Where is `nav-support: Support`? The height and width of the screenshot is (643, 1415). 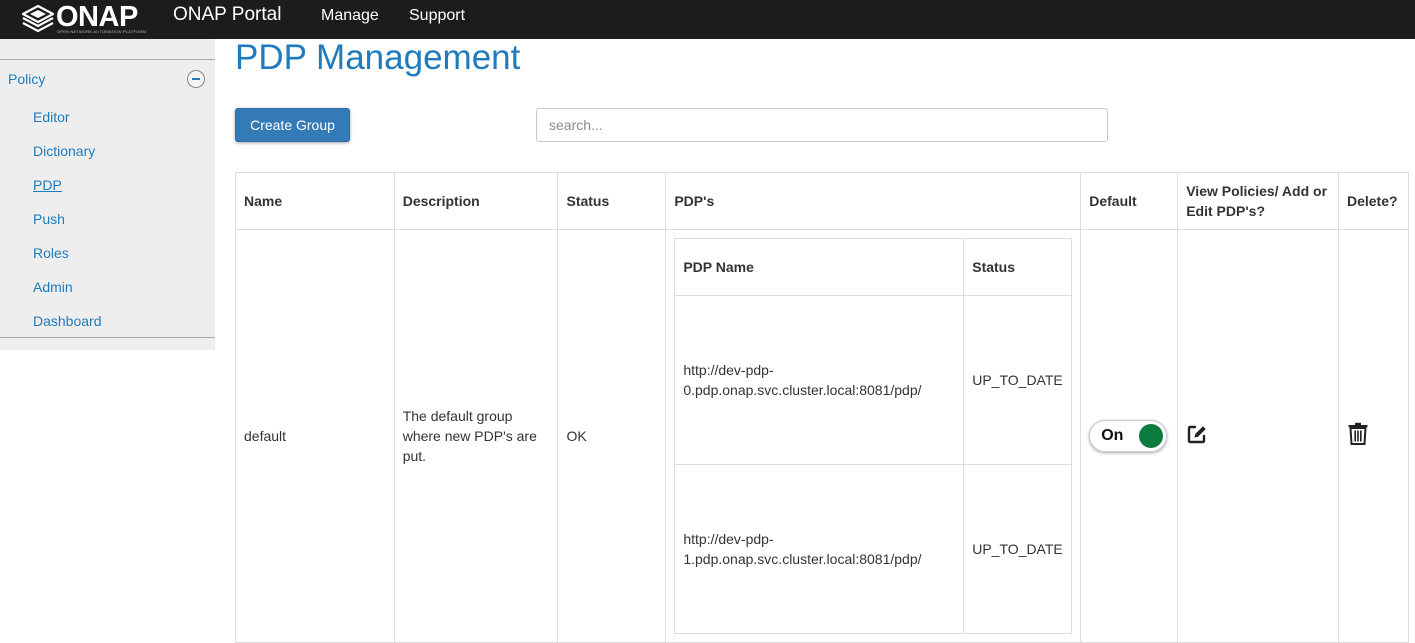
nav-support: Support is located at coordinates (437, 16).